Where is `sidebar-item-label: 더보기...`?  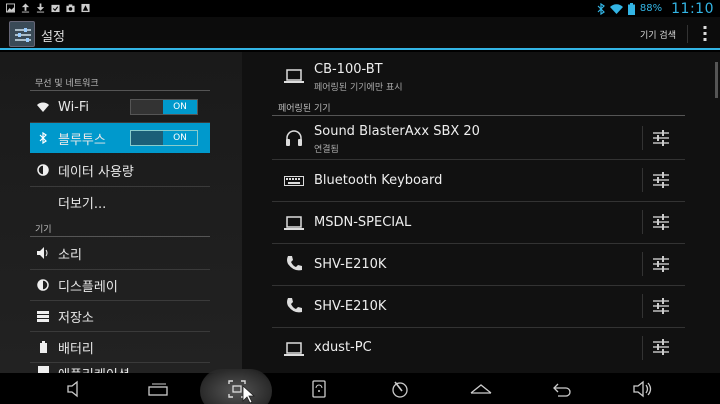 sidebar-item-label: 더보기... is located at coordinates (82, 204).